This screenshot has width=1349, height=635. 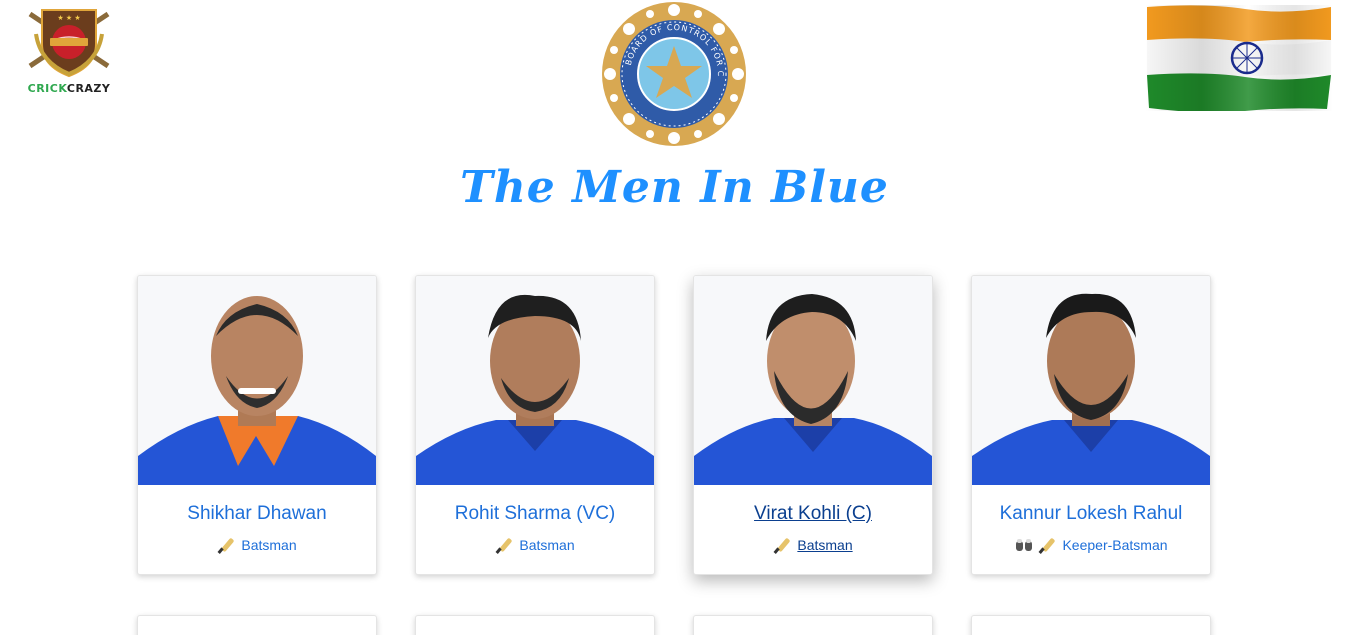 I want to click on bcci-logo: BOARD OF CONTROL FOR CRICKET IN INDIA, so click(x=672, y=74).